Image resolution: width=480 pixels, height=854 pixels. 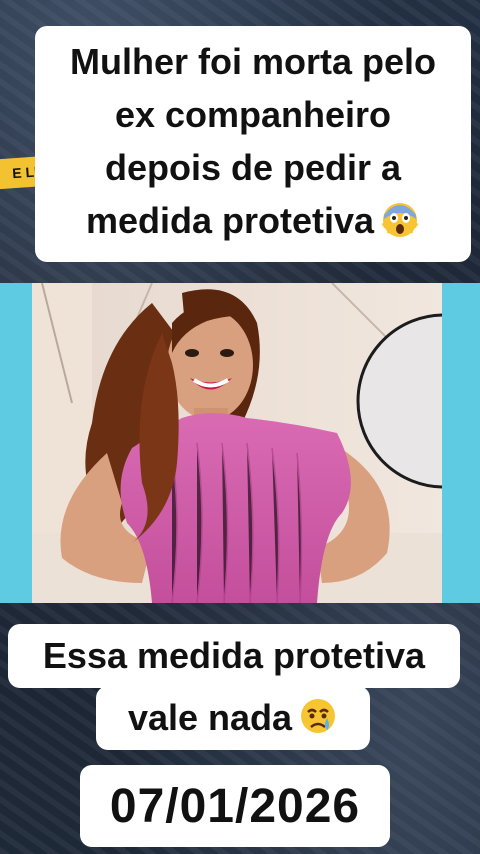 What do you see at coordinates (16, 443) in the screenshot?
I see `photo-frame-left` at bounding box center [16, 443].